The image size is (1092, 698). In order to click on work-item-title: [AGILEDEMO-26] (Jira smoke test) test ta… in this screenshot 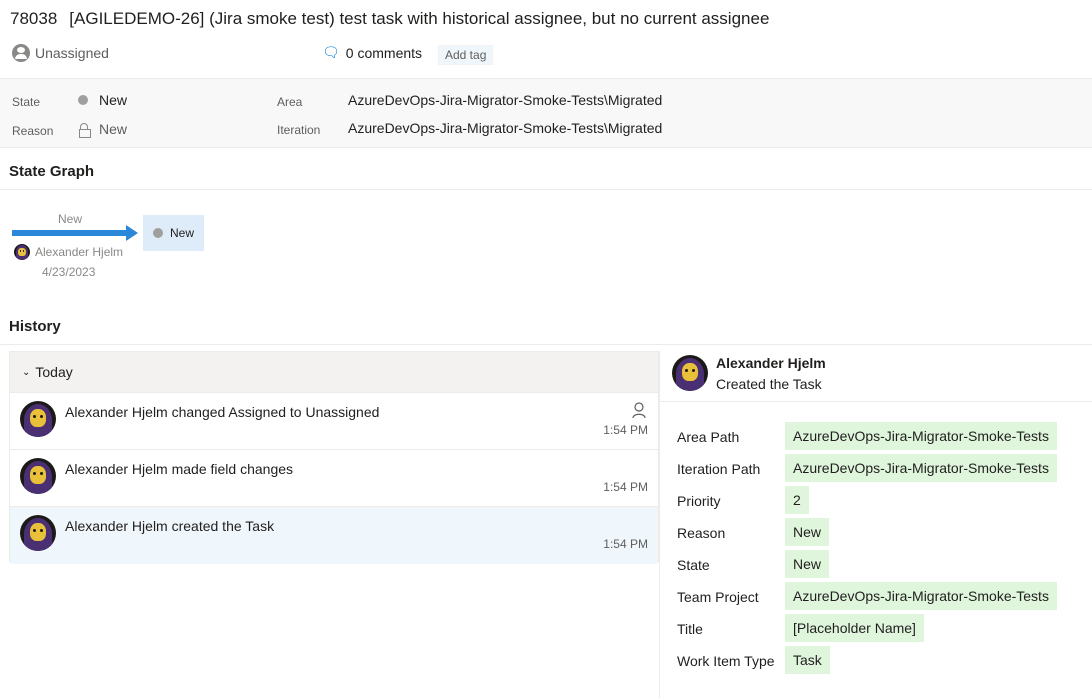, I will do `click(419, 18)`.